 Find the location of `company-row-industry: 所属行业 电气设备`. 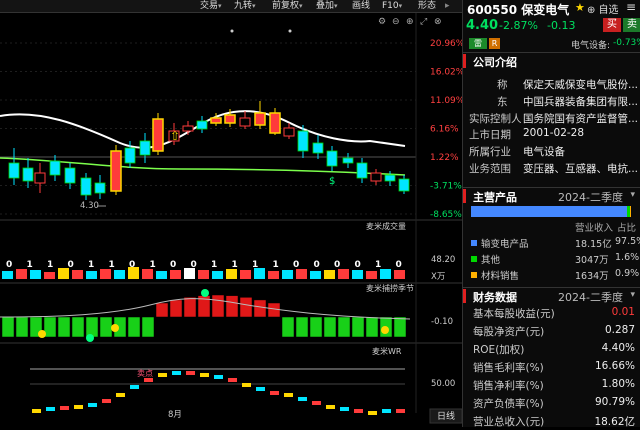

company-row-industry: 所属行业 电气设备 is located at coordinates (517, 152).